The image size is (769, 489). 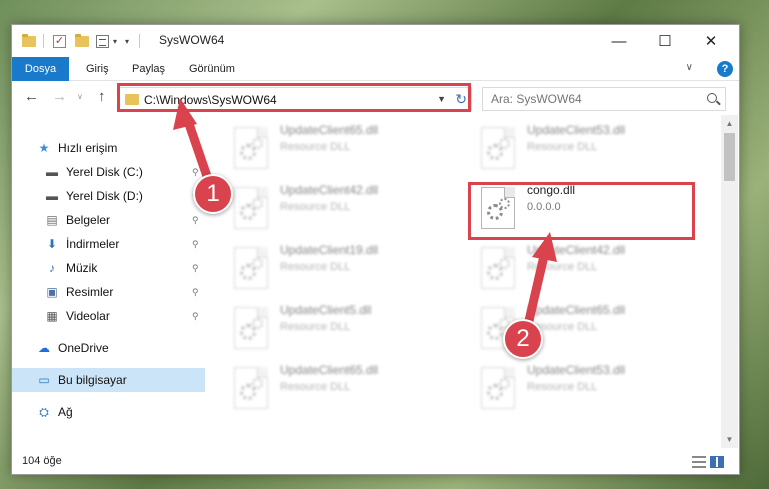 What do you see at coordinates (115, 41) in the screenshot?
I see `chevron-down-icon: ▾` at bounding box center [115, 41].